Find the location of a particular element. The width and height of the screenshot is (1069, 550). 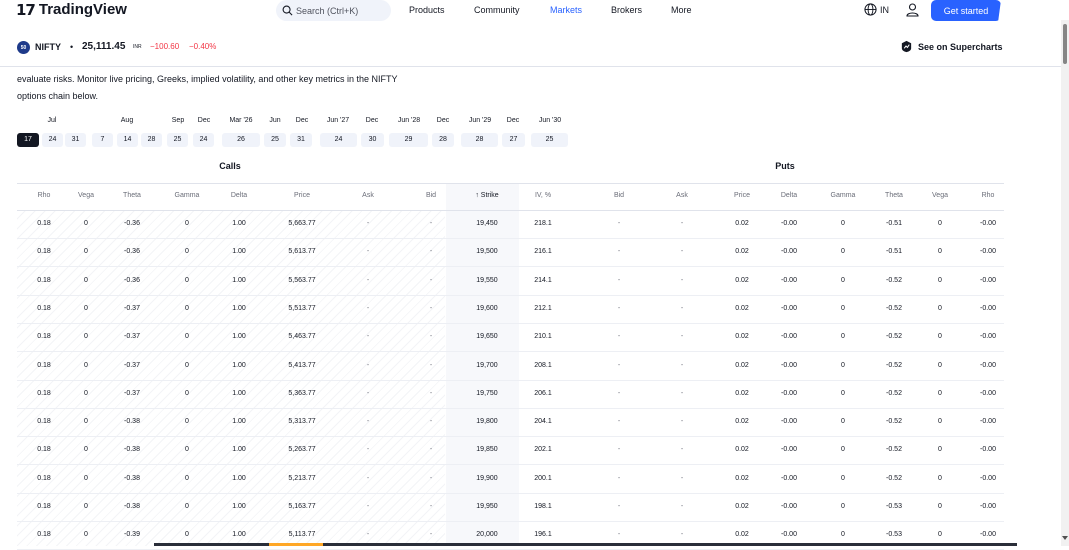

user-menu is located at coordinates (912, 10).